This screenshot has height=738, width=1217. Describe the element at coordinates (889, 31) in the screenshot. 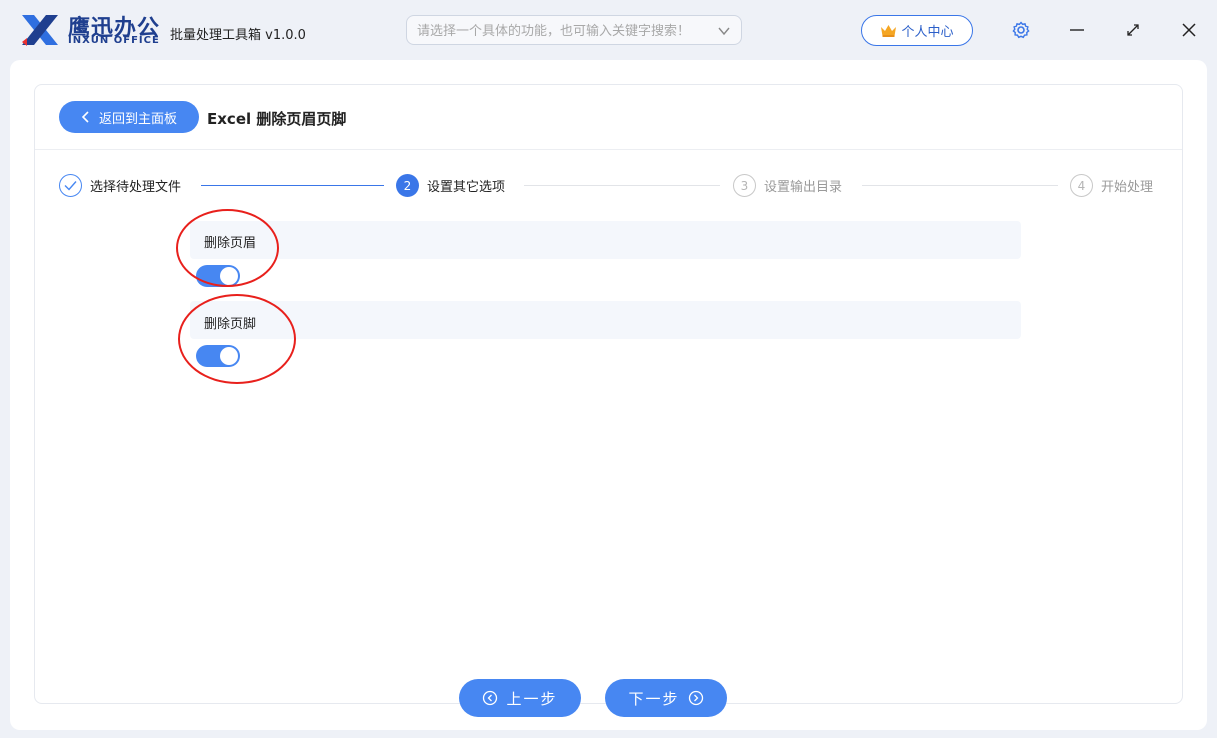

I see `crown-icon` at that location.